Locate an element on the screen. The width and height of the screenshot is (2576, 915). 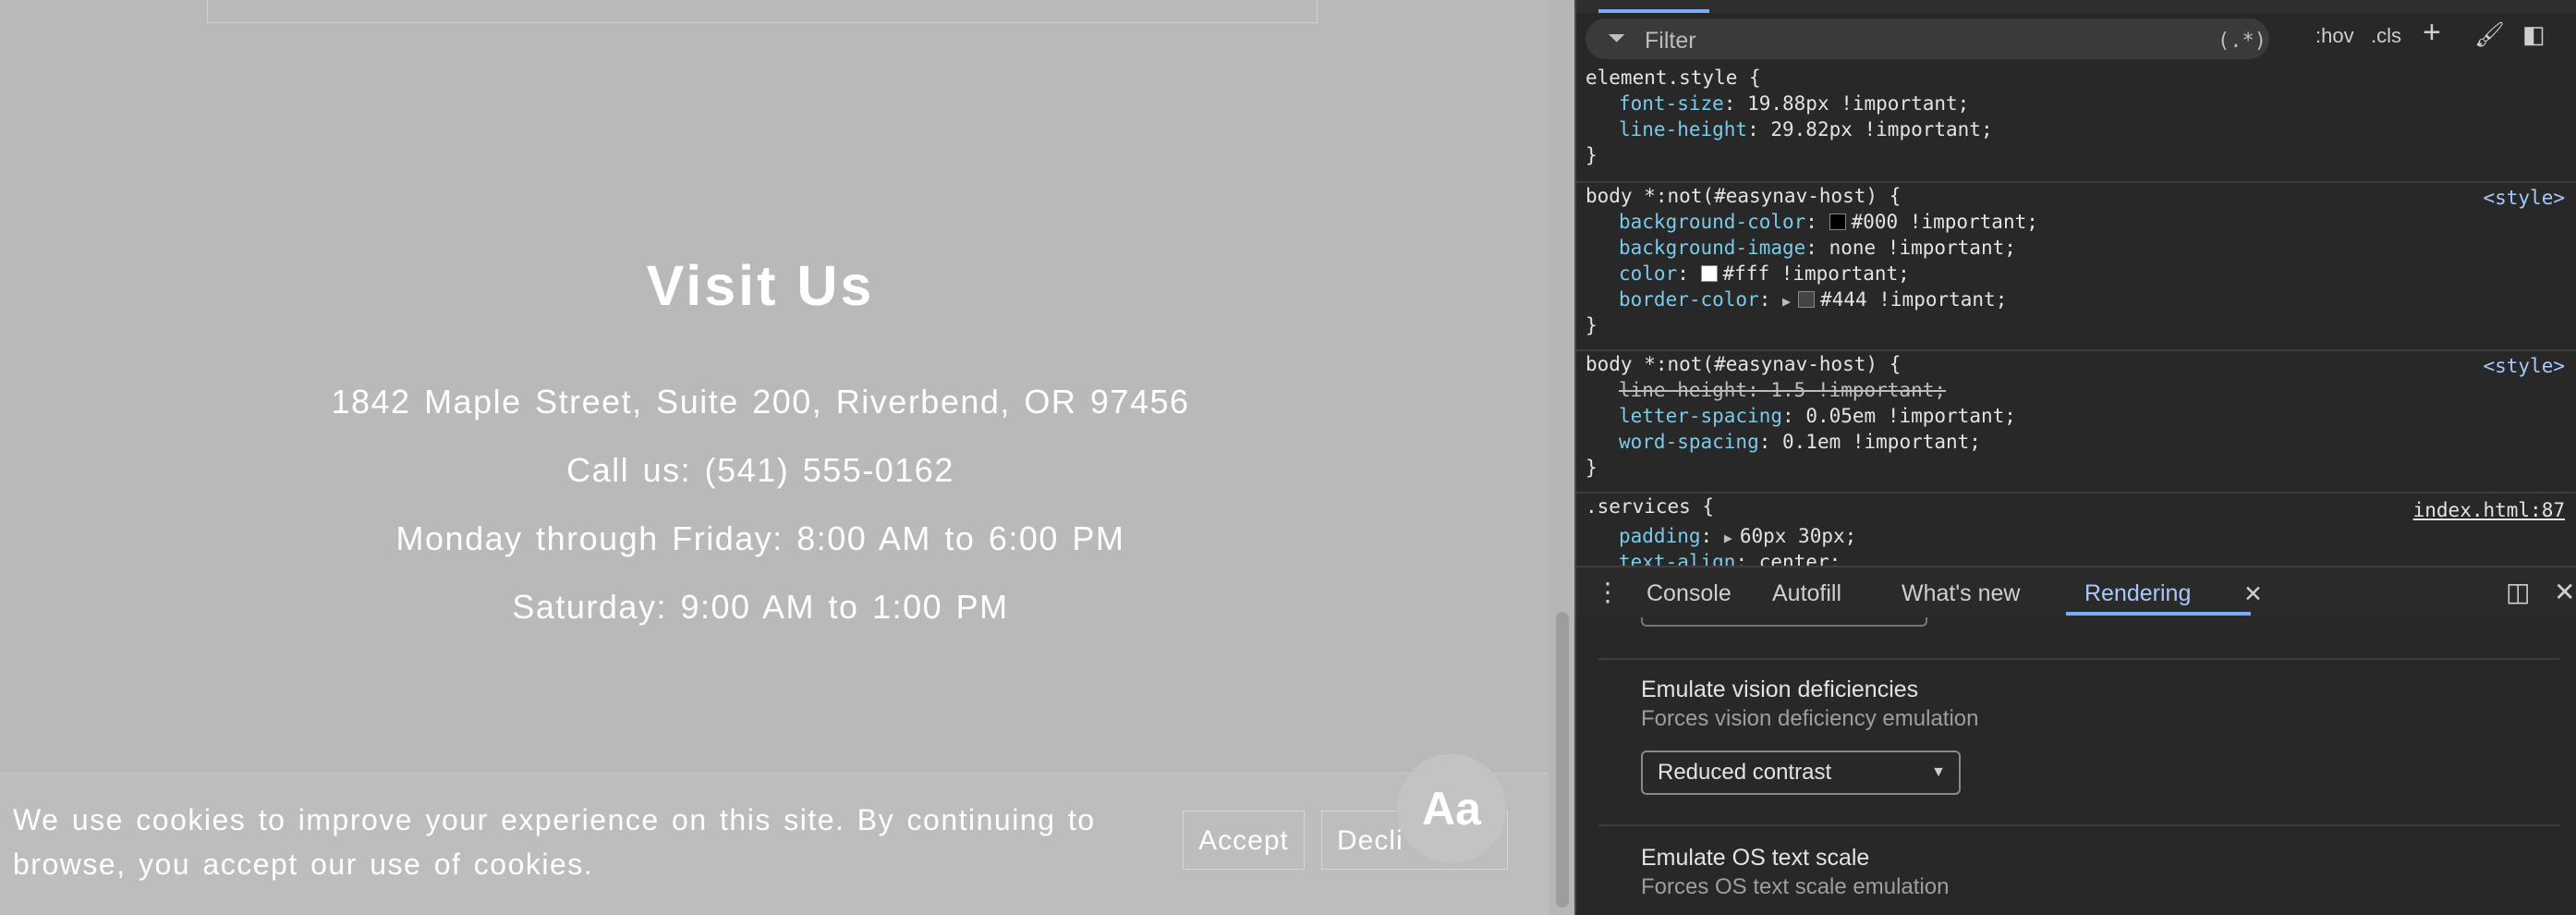
saturday-hours-text: Saturday: 9:00 AM to 1:00 PM is located at coordinates (760, 607).